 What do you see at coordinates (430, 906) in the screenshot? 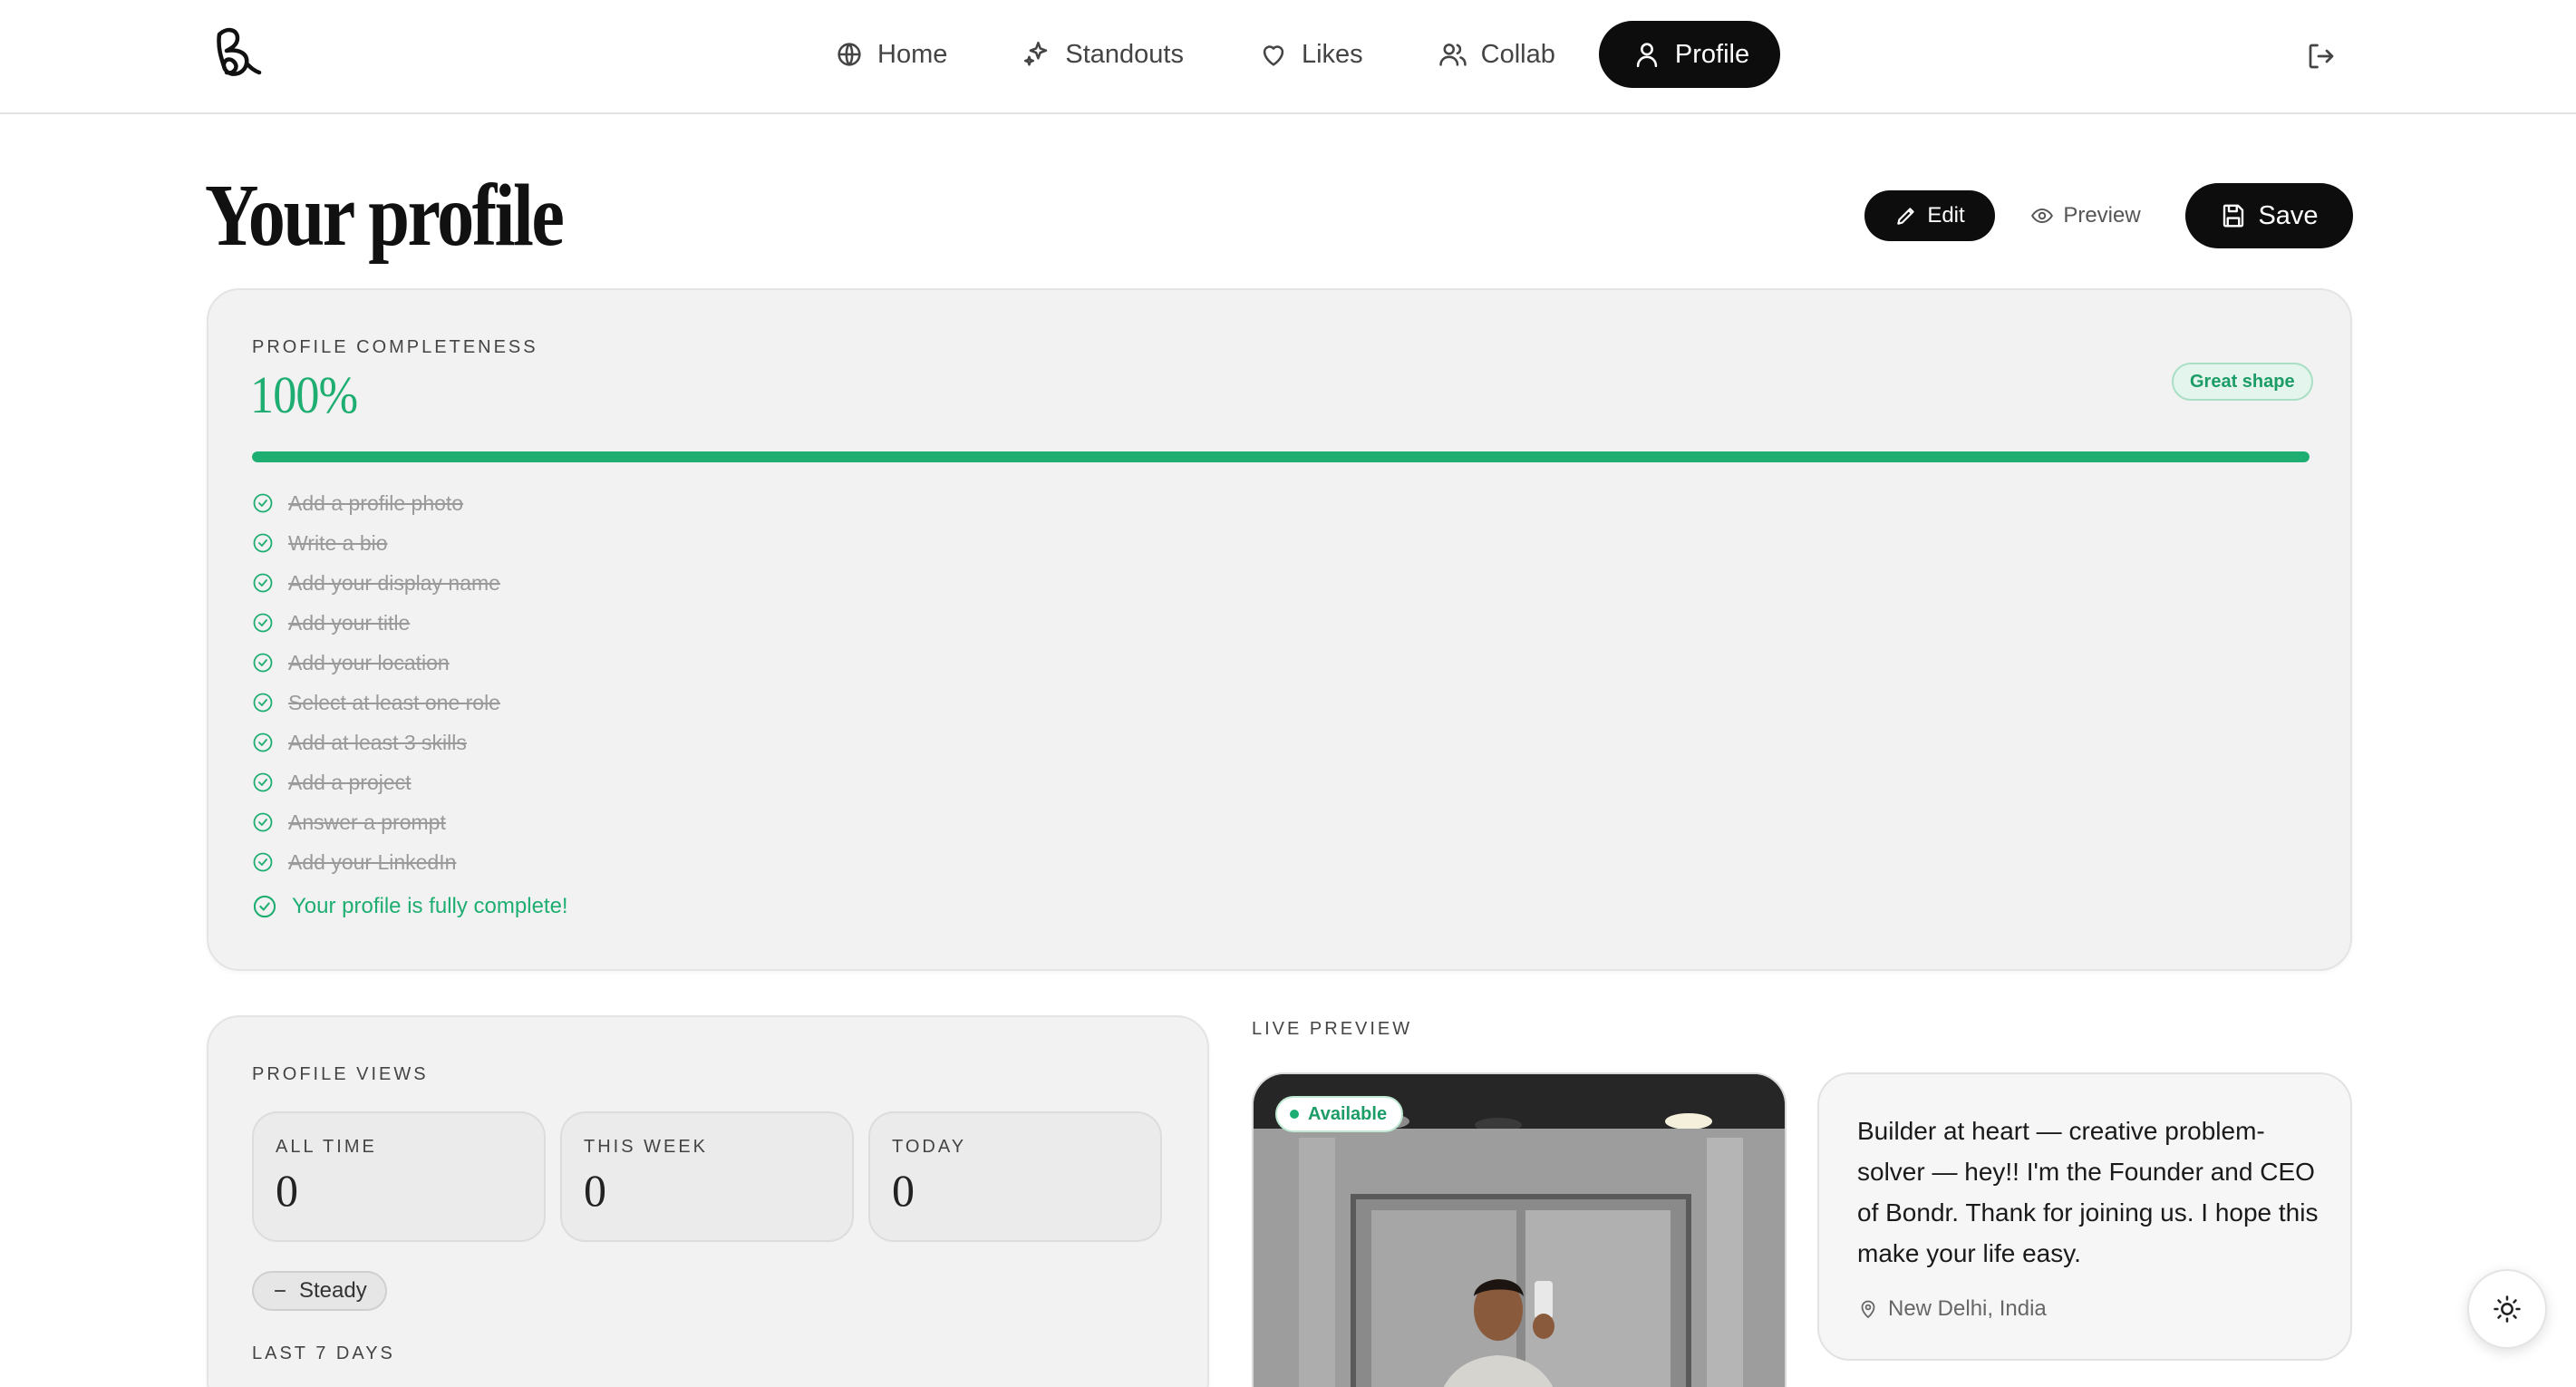
I see `completion-message-text: Your profile is fully complete!` at bounding box center [430, 906].